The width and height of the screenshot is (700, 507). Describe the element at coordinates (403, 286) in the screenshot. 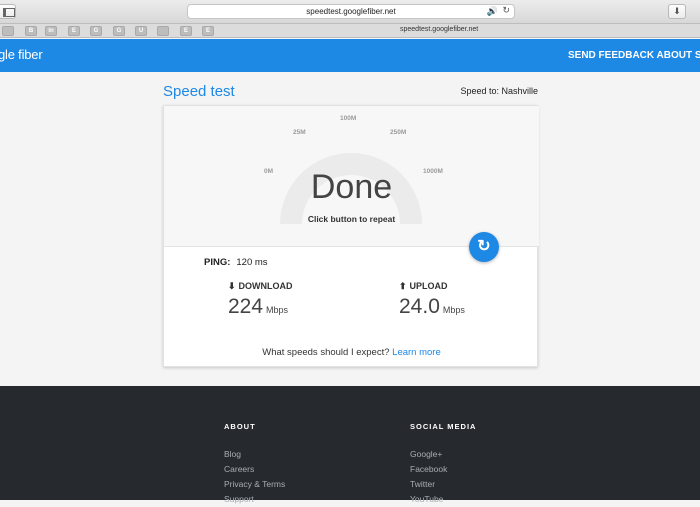

I see `upload-icon: ⬆` at that location.